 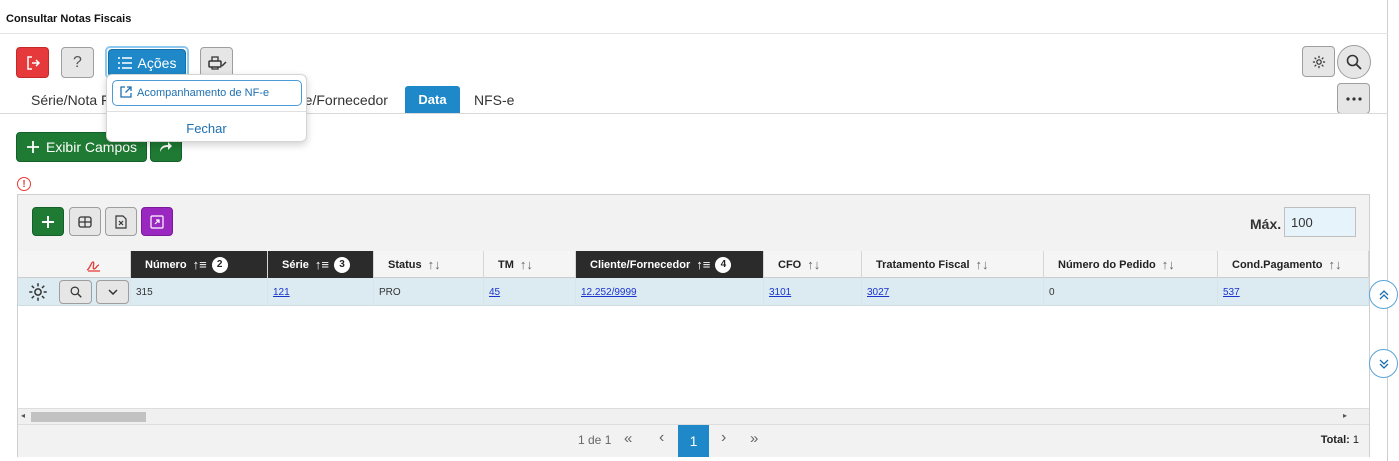 What do you see at coordinates (342, 264) in the screenshot?
I see `sort-order-badge: 3` at bounding box center [342, 264].